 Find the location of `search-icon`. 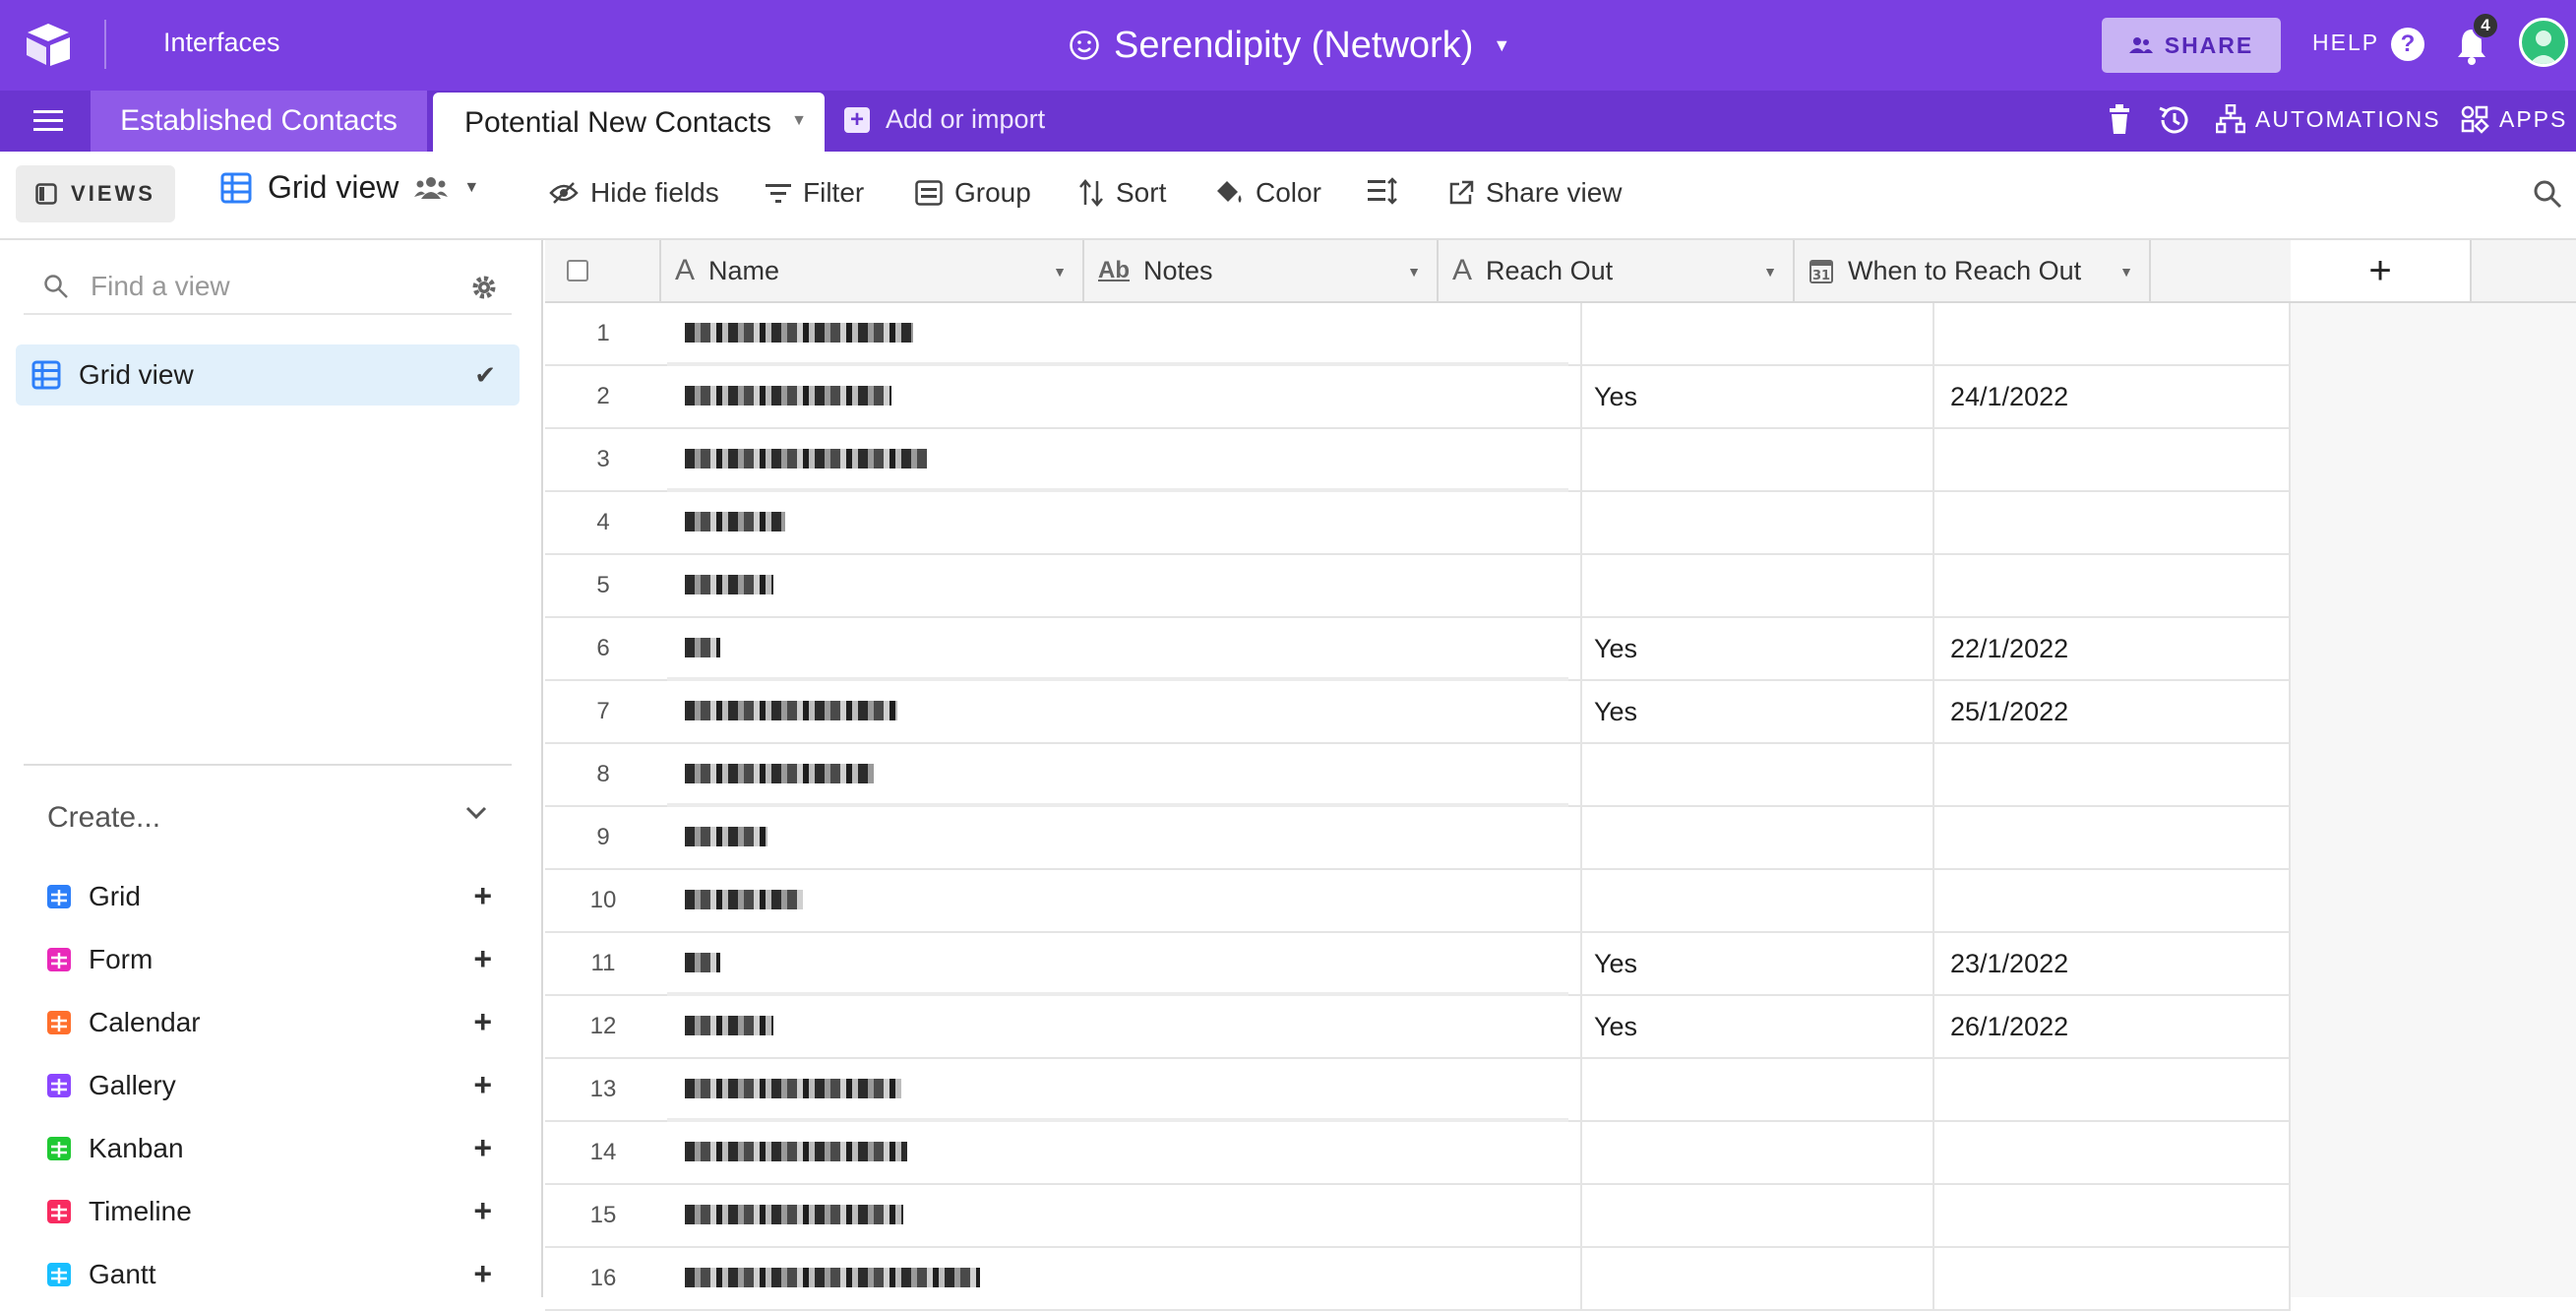

search-icon is located at coordinates (2547, 194).